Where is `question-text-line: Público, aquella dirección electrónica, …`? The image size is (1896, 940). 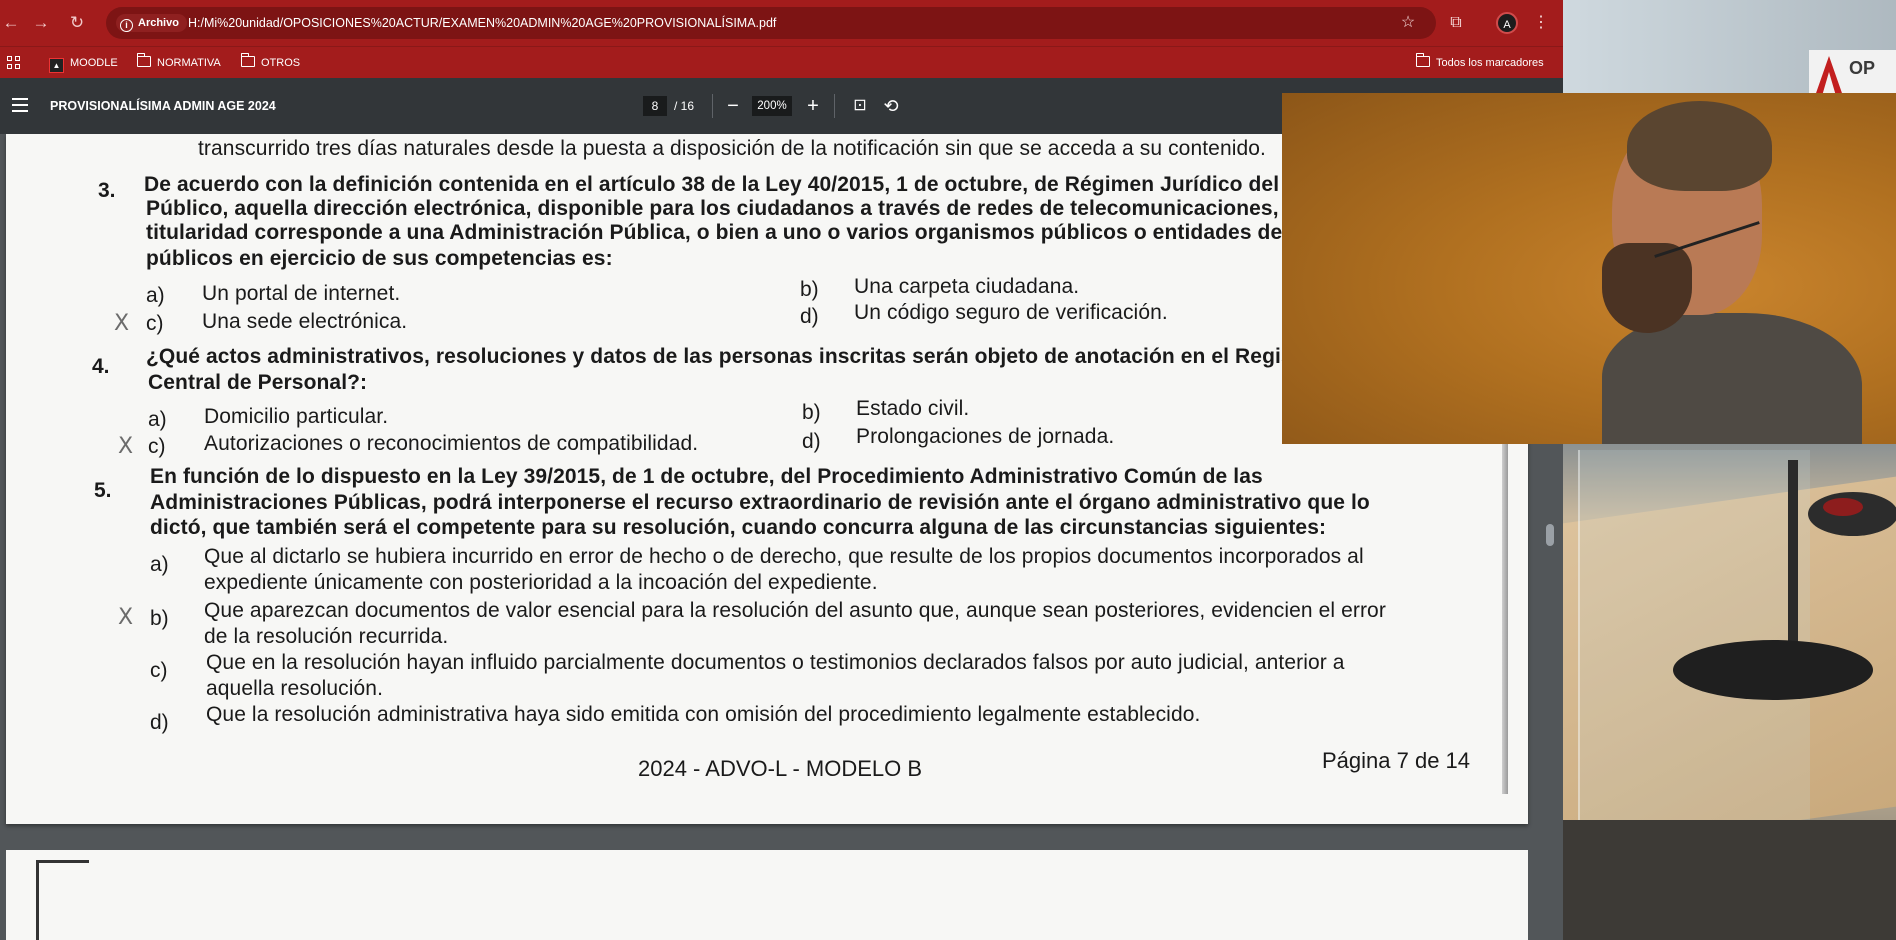 question-text-line: Público, aquella dirección electrónica, … is located at coordinates (739, 208).